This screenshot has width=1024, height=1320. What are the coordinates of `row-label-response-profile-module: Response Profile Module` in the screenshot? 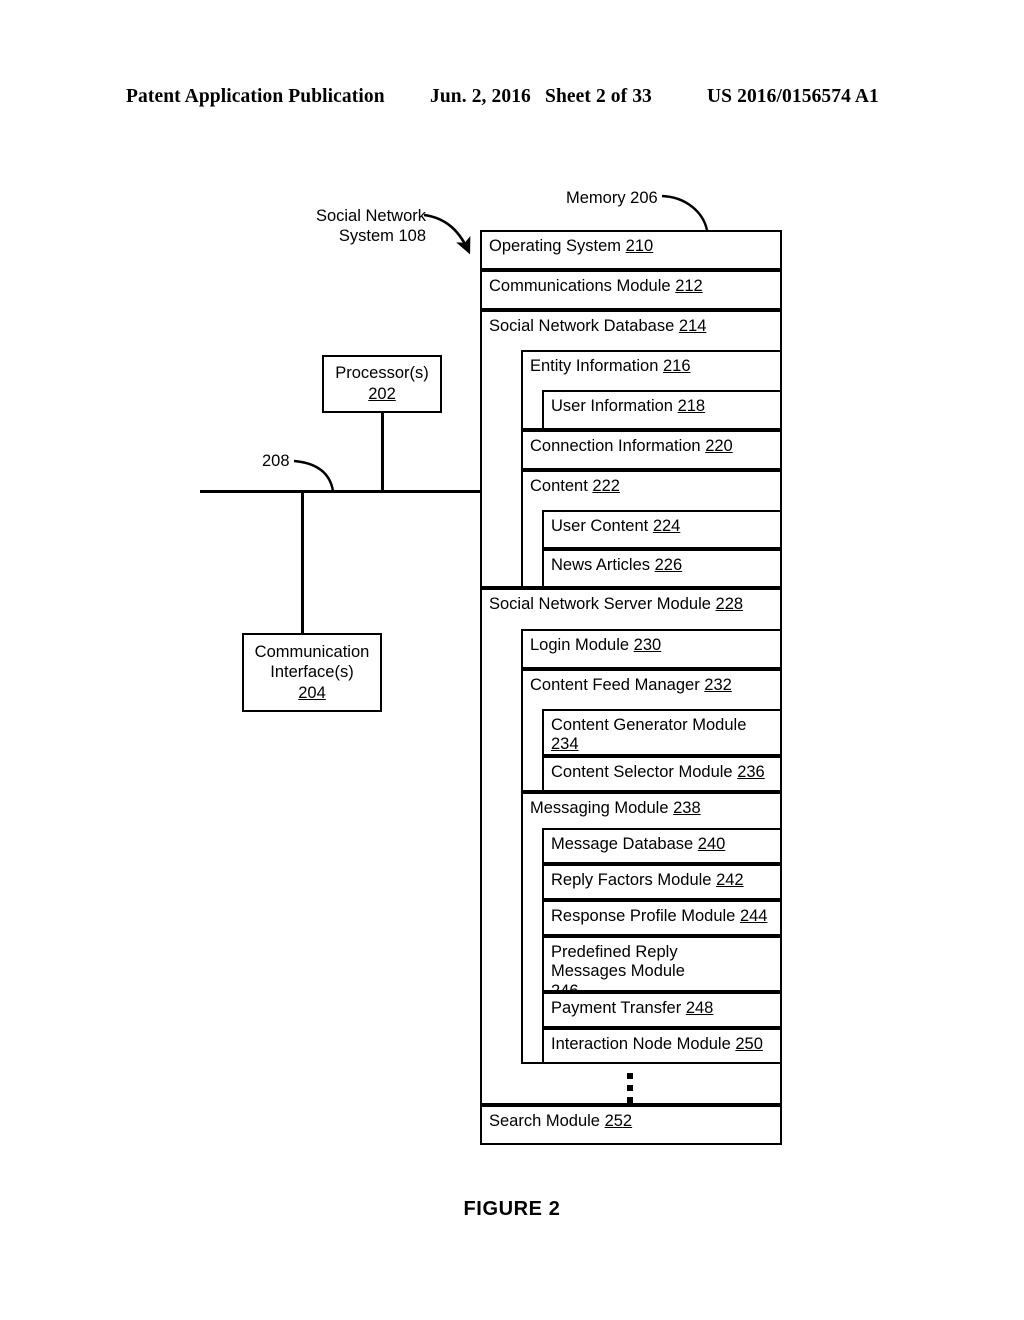 It's located at (643, 916).